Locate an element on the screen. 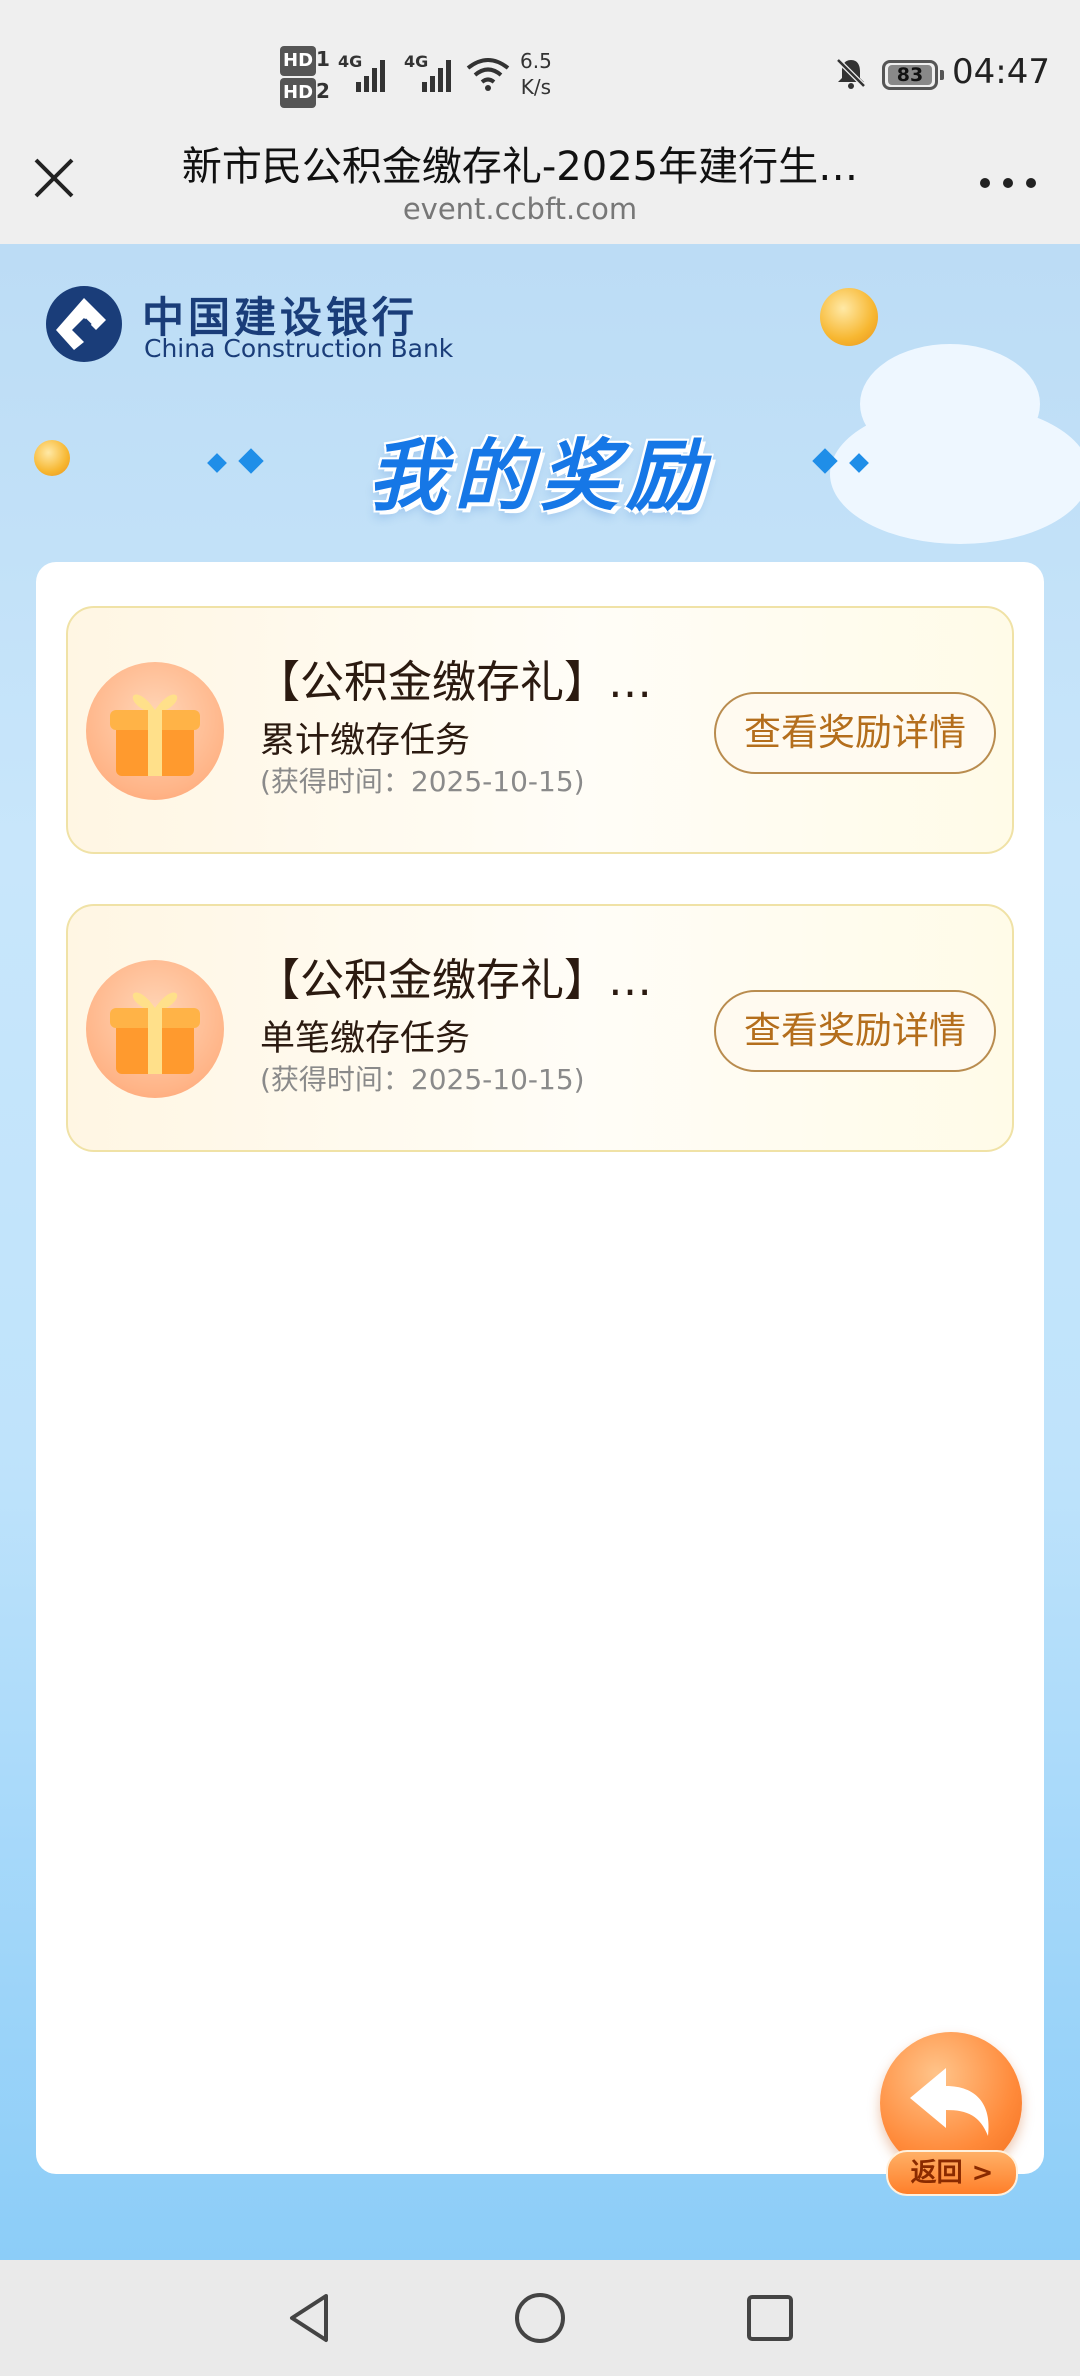 The width and height of the screenshot is (1080, 2376). close-icon is located at coordinates (54, 178).